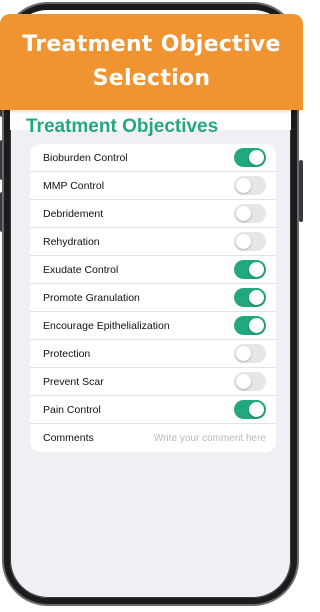 Image resolution: width=320 pixels, height=612 pixels. I want to click on objective-label: Encourage Epithelialization, so click(106, 325).